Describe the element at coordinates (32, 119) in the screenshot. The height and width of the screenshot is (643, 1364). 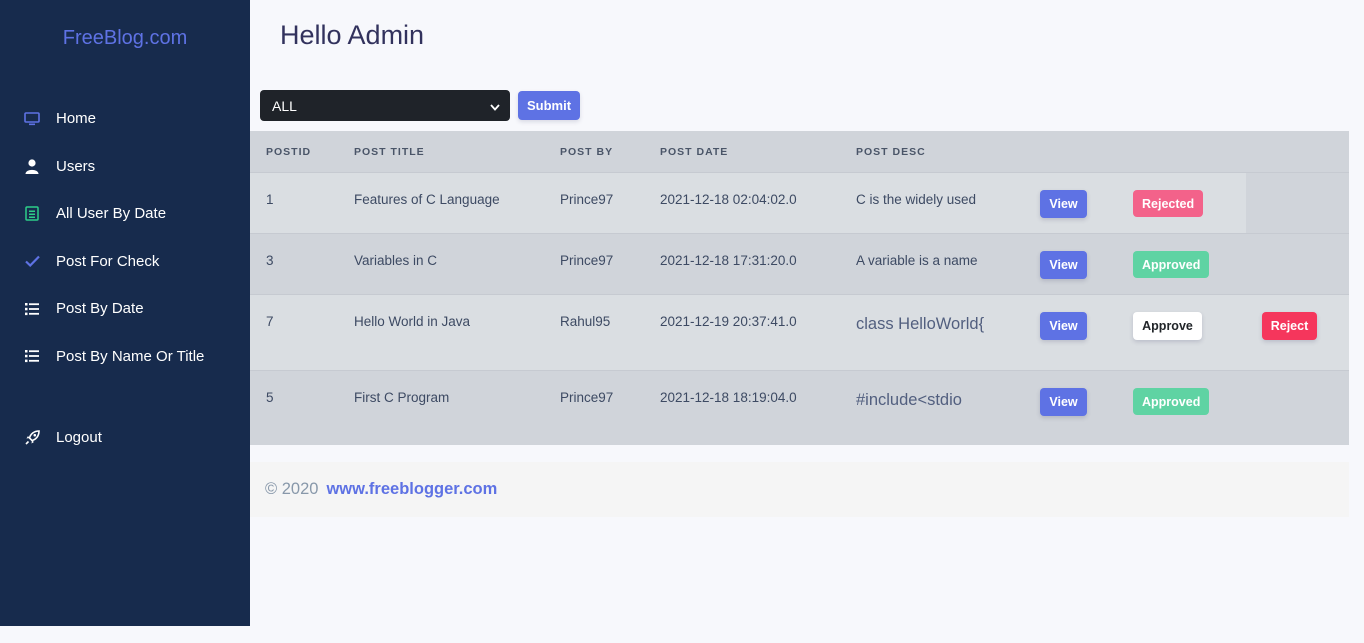
I see `monitor-icon` at that location.